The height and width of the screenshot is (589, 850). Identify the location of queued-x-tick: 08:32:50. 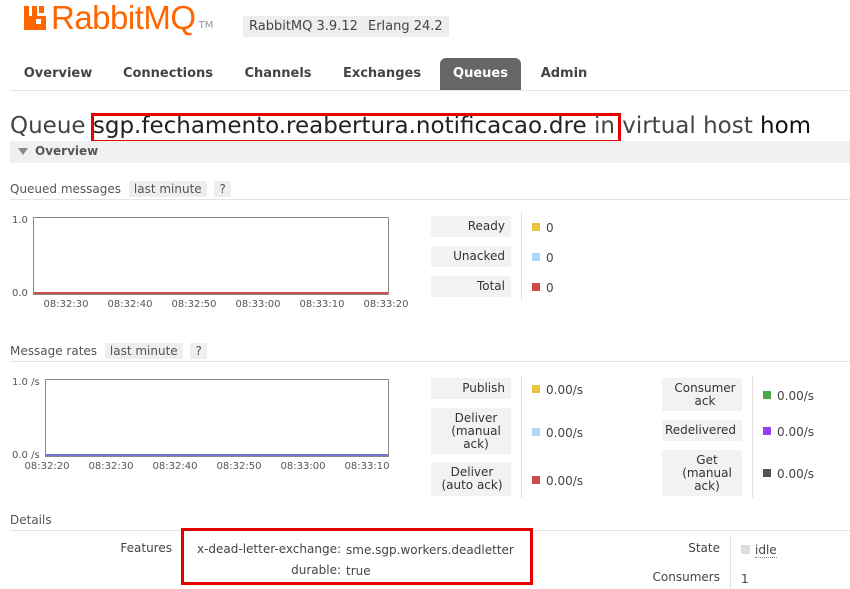
(194, 304).